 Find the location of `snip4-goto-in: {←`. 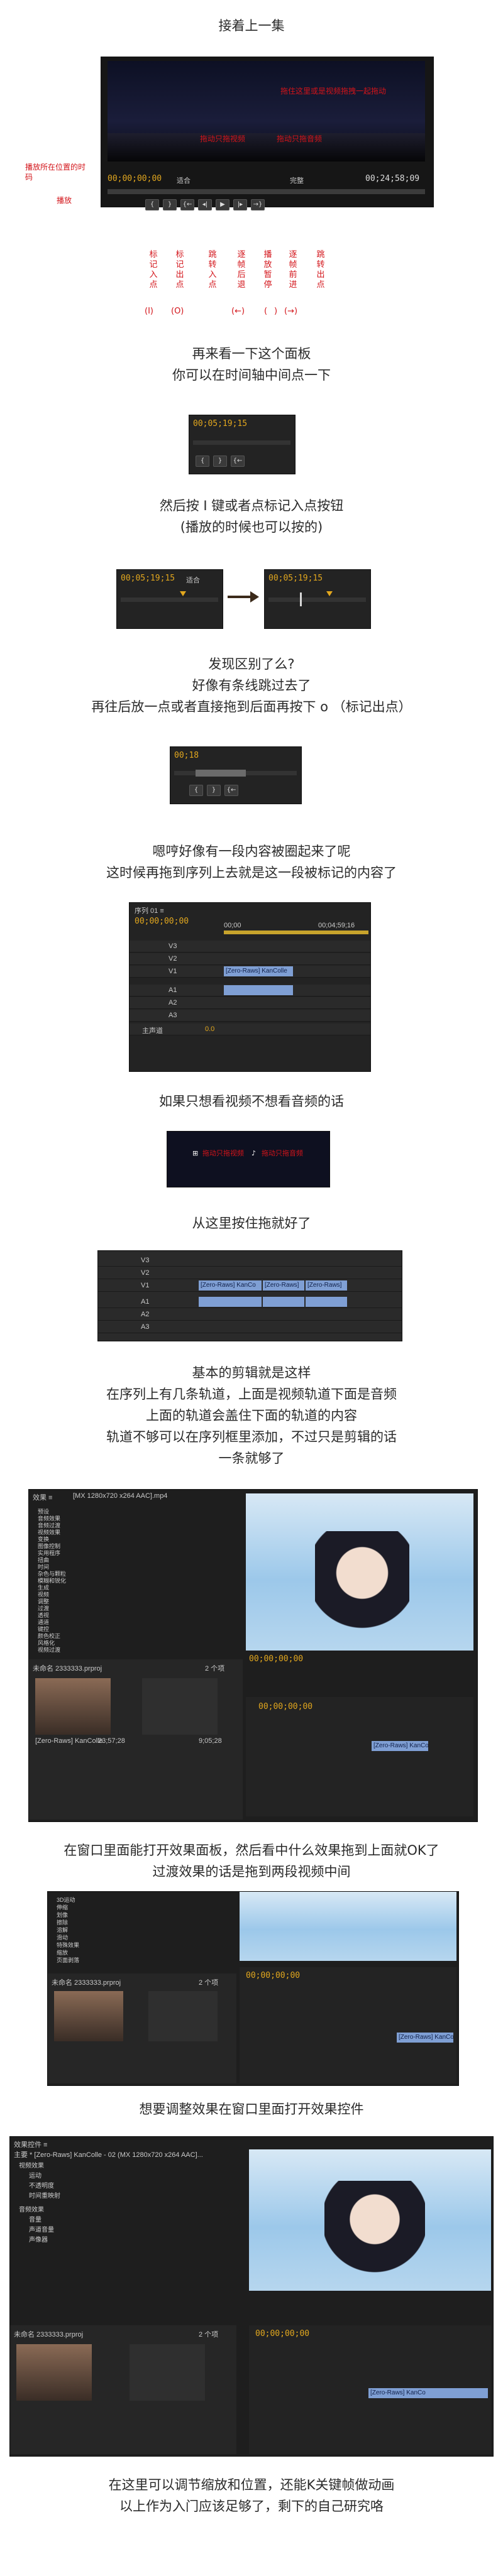

snip4-goto-in: {← is located at coordinates (231, 790).